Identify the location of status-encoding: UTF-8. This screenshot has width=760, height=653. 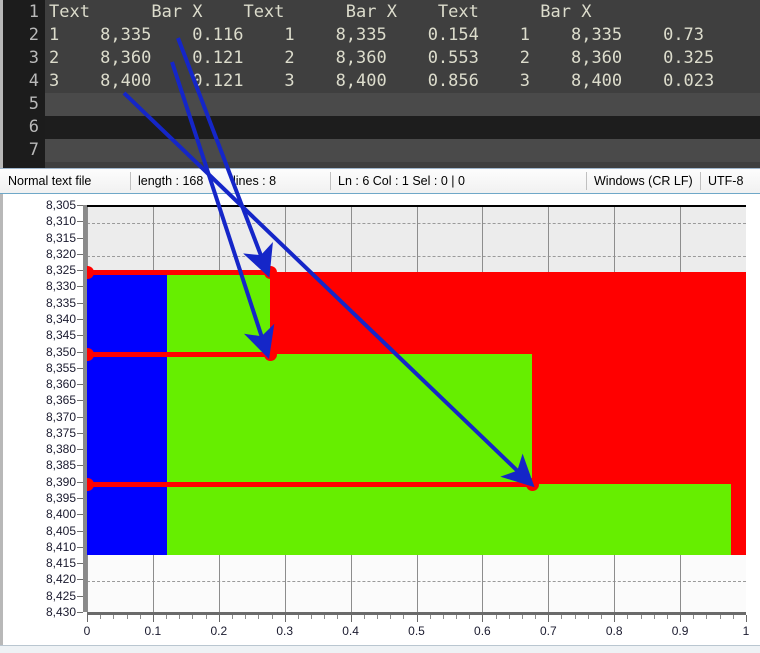
(726, 181).